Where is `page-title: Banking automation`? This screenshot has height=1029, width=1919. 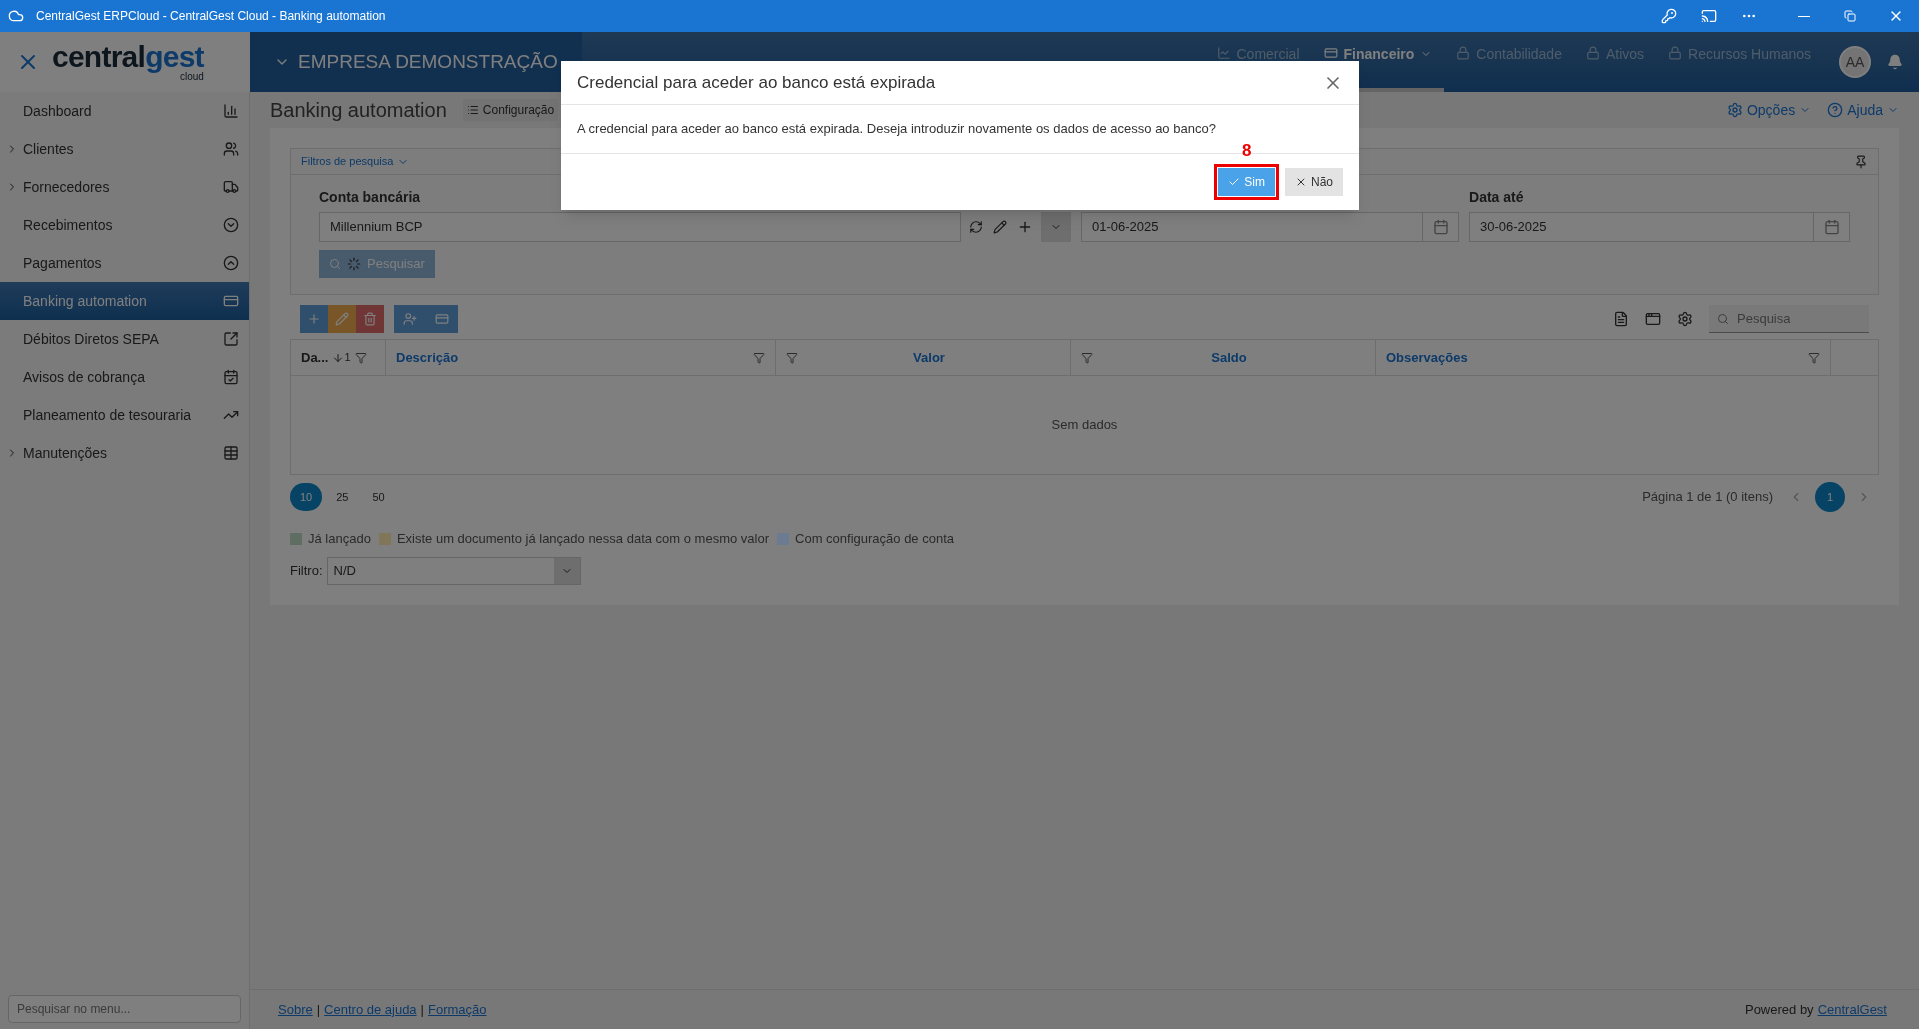 page-title: Banking automation is located at coordinates (358, 110).